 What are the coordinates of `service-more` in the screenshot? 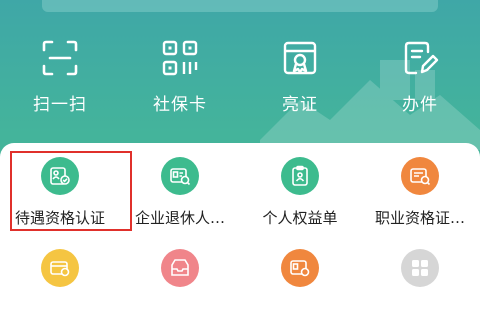 It's located at (420, 268).